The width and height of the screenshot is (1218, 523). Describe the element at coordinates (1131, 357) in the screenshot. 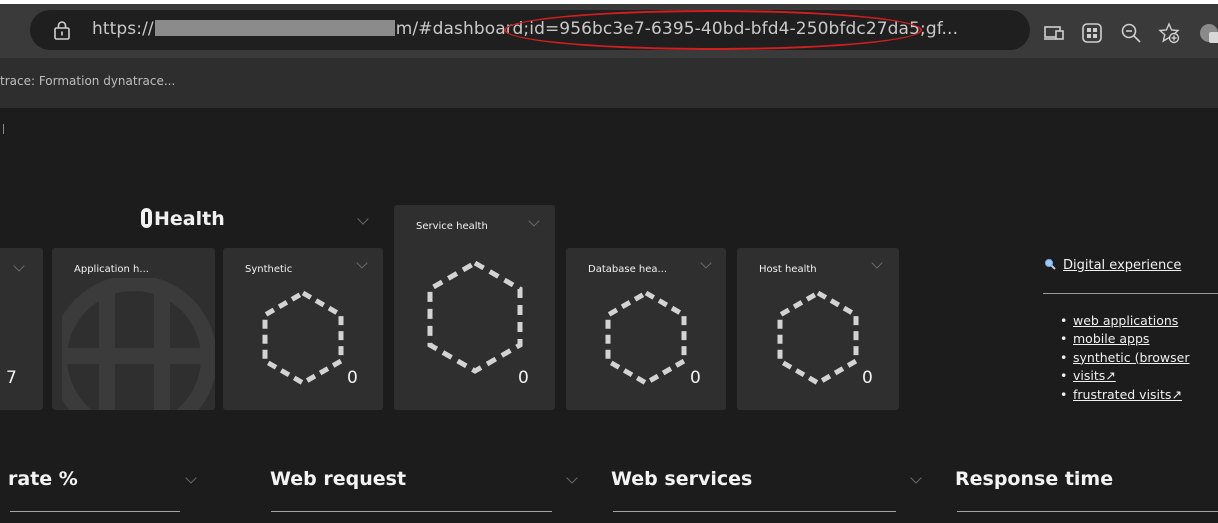

I see `synthetic-browser-link: synthetic (browser` at that location.